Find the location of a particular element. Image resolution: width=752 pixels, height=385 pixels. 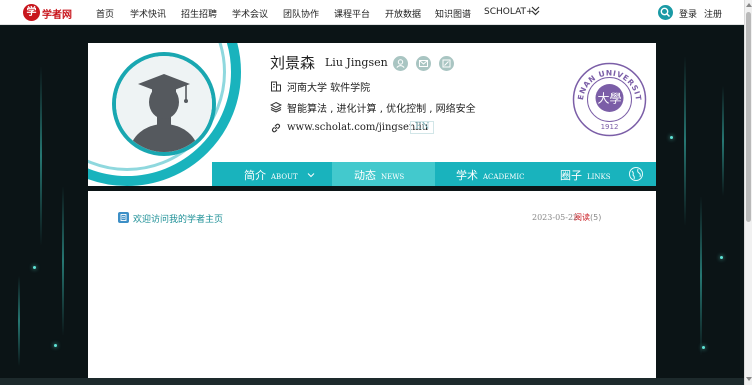

person-icon is located at coordinates (400, 63).